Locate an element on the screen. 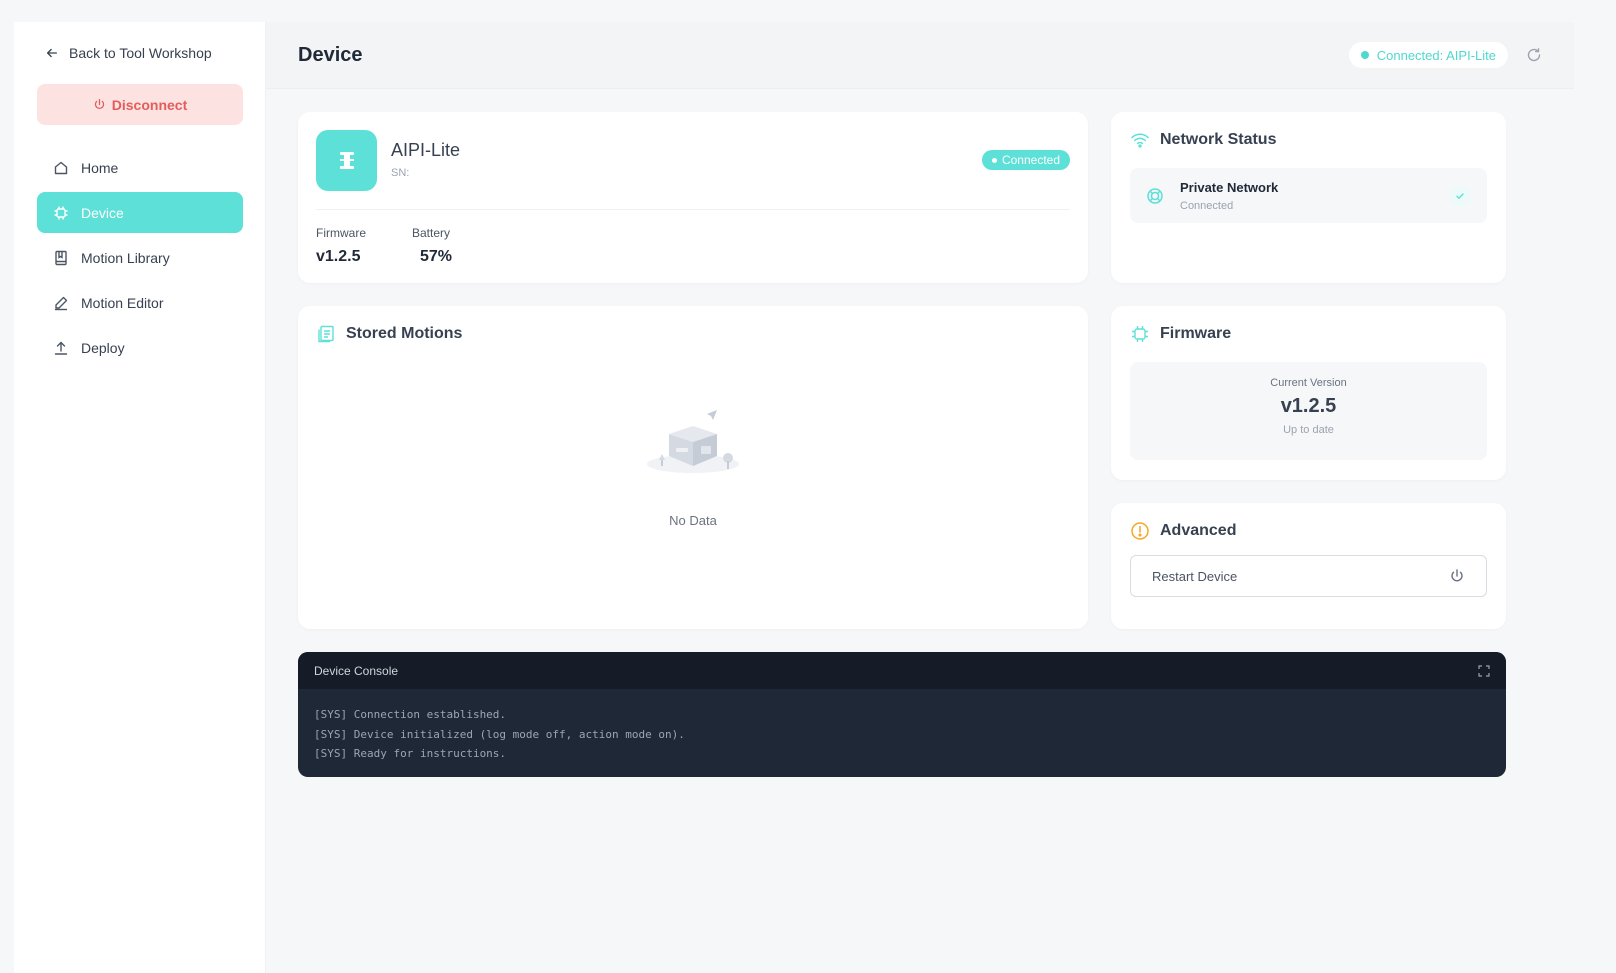  sidebar-item-home: Home is located at coordinates (140, 167).